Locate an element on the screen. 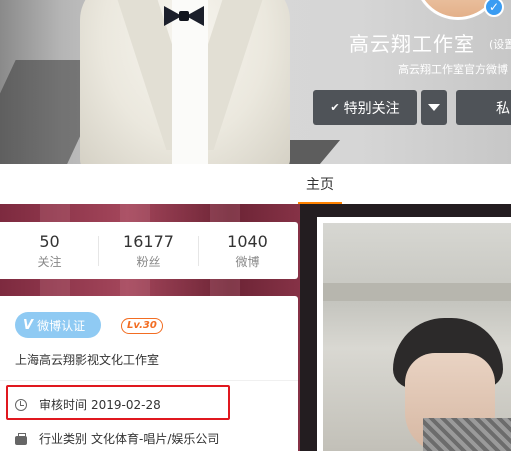 The width and height of the screenshot is (511, 451). profile-intro: 高云翔工作室官方微博 is located at coordinates (453, 69).